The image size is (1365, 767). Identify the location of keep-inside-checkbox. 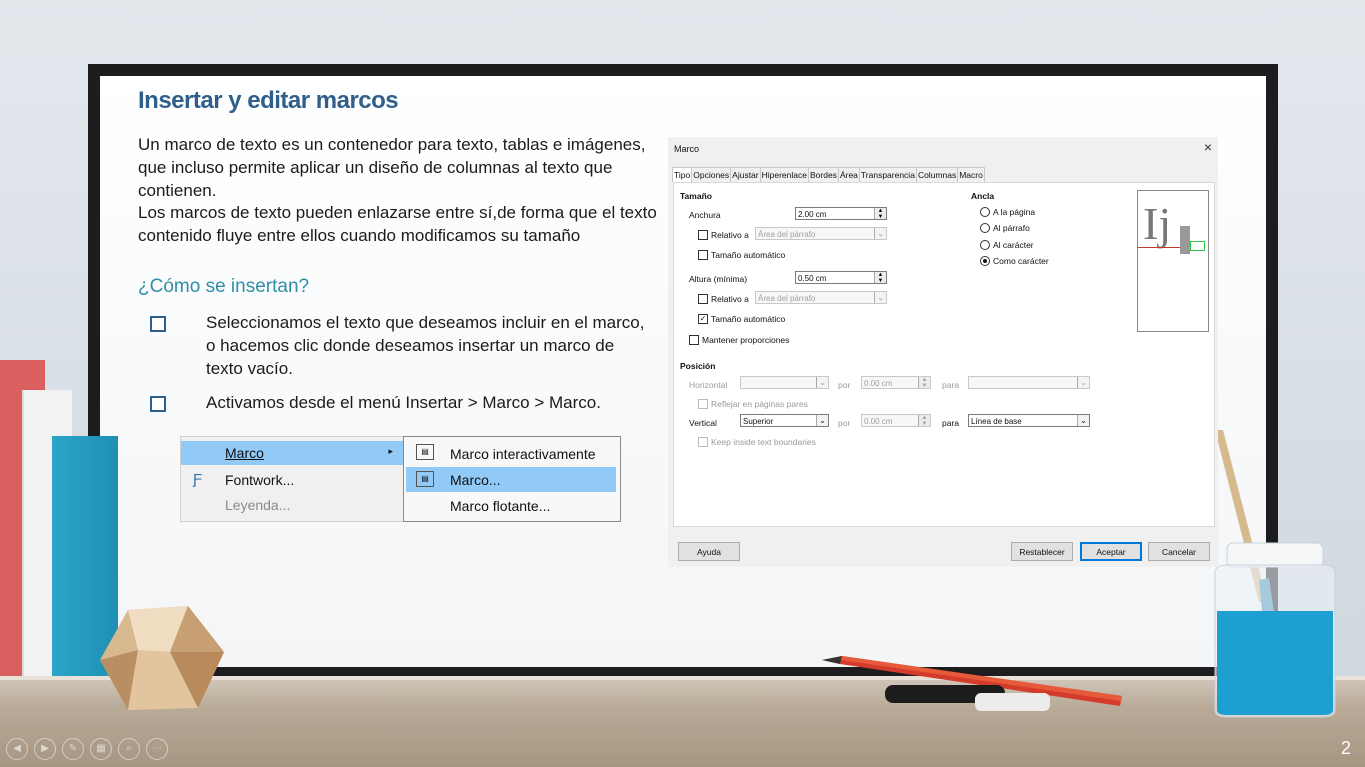
(703, 442).